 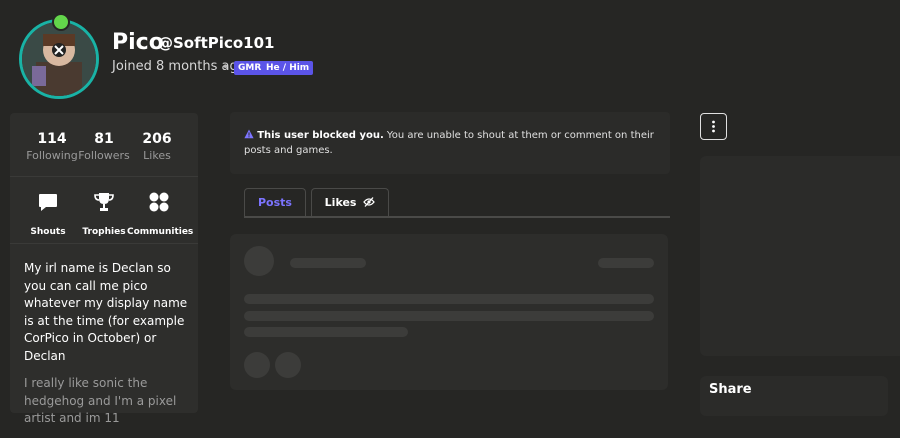 I want to click on profile-tabs: Posts Likes, so click(x=457, y=203).